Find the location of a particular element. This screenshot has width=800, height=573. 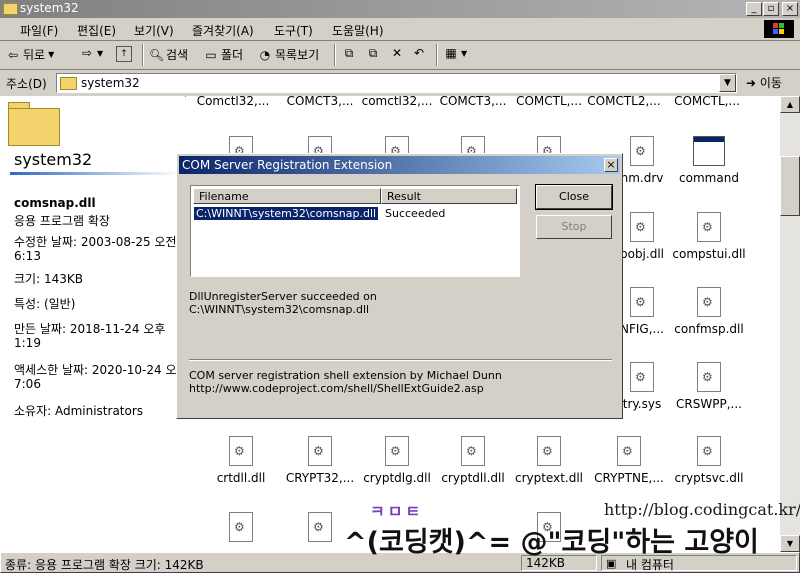

up-folder-button: ↑ is located at coordinates (124, 54).